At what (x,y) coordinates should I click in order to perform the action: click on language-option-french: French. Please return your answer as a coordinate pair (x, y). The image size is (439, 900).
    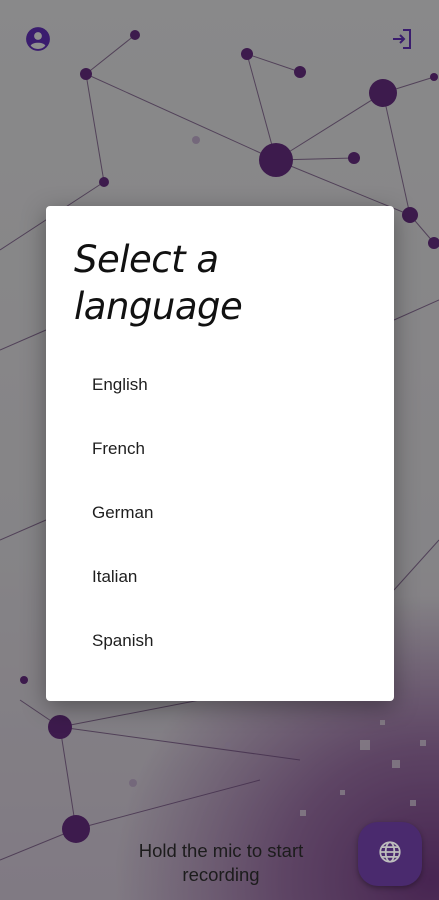
    Looking at the image, I should click on (220, 449).